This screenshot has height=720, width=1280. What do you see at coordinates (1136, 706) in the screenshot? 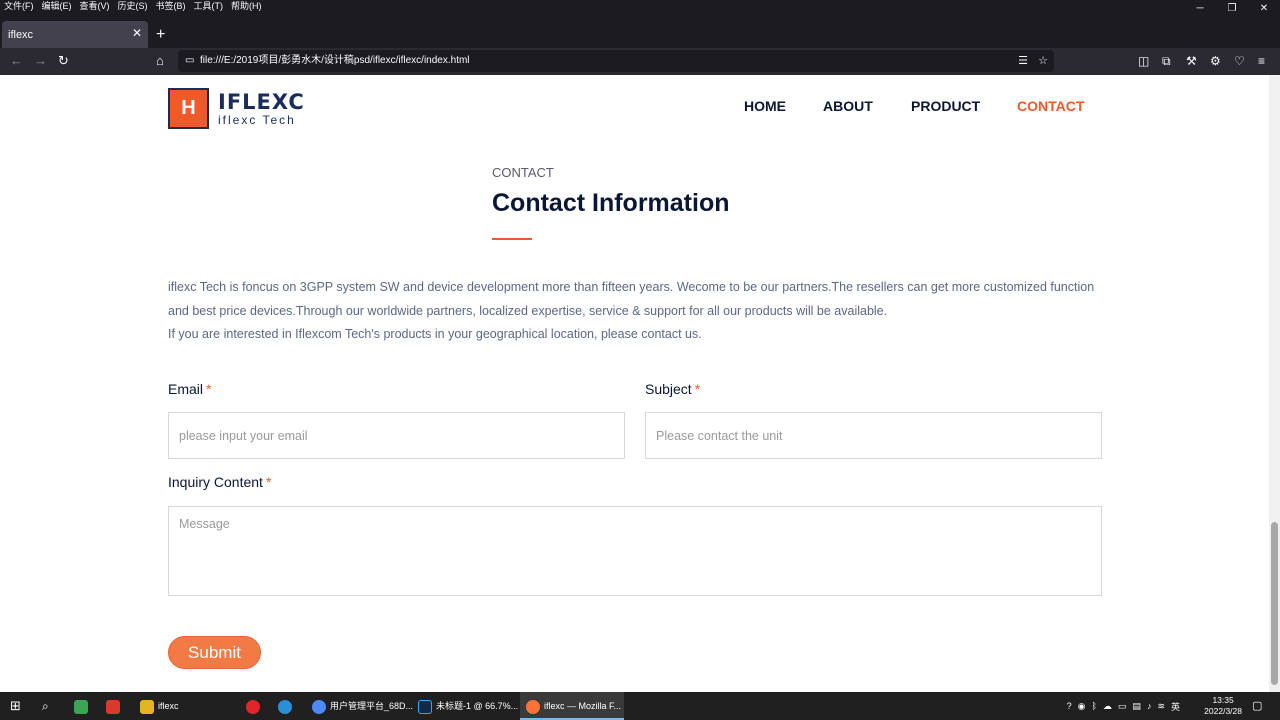
I see `network-icon: ▤` at bounding box center [1136, 706].